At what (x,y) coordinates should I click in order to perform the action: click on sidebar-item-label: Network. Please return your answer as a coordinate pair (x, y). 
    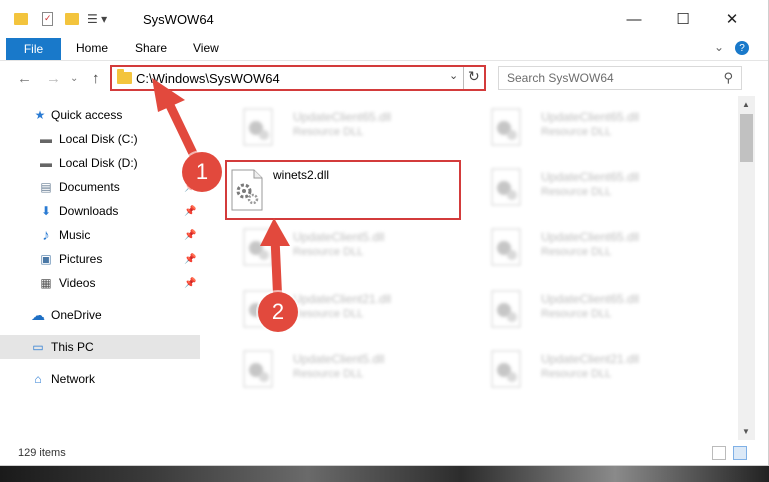
    Looking at the image, I should click on (73, 379).